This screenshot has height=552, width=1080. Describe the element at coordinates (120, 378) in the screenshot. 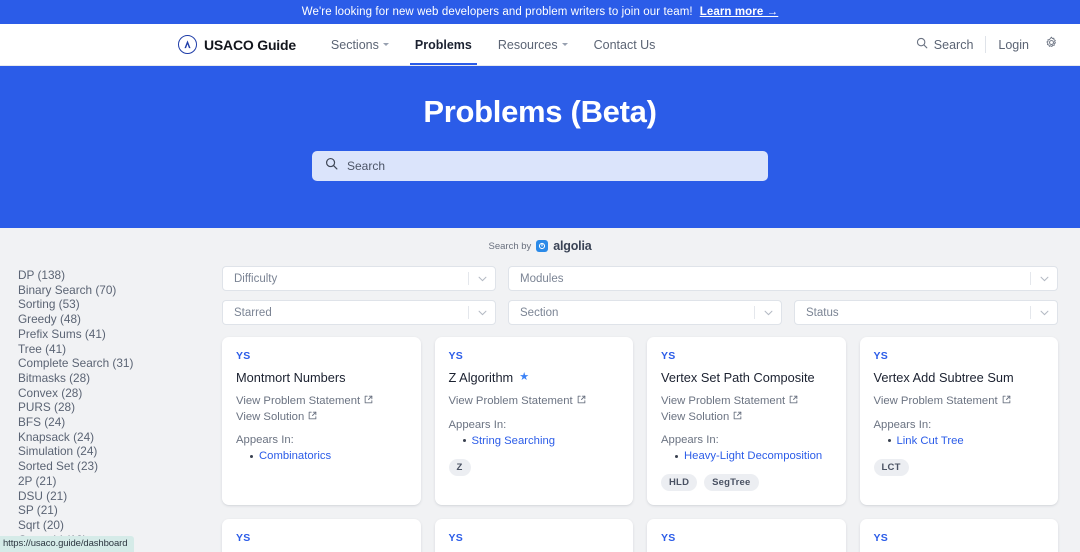

I see `sidebar-item-bitmasks: Bitmasks (28)` at that location.